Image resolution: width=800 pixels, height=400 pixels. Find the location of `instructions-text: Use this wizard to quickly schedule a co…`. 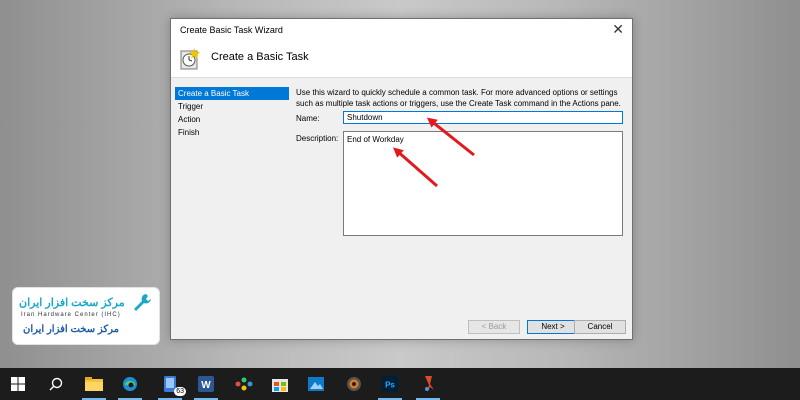

instructions-text: Use this wizard to quickly schedule a co… is located at coordinates (458, 98).